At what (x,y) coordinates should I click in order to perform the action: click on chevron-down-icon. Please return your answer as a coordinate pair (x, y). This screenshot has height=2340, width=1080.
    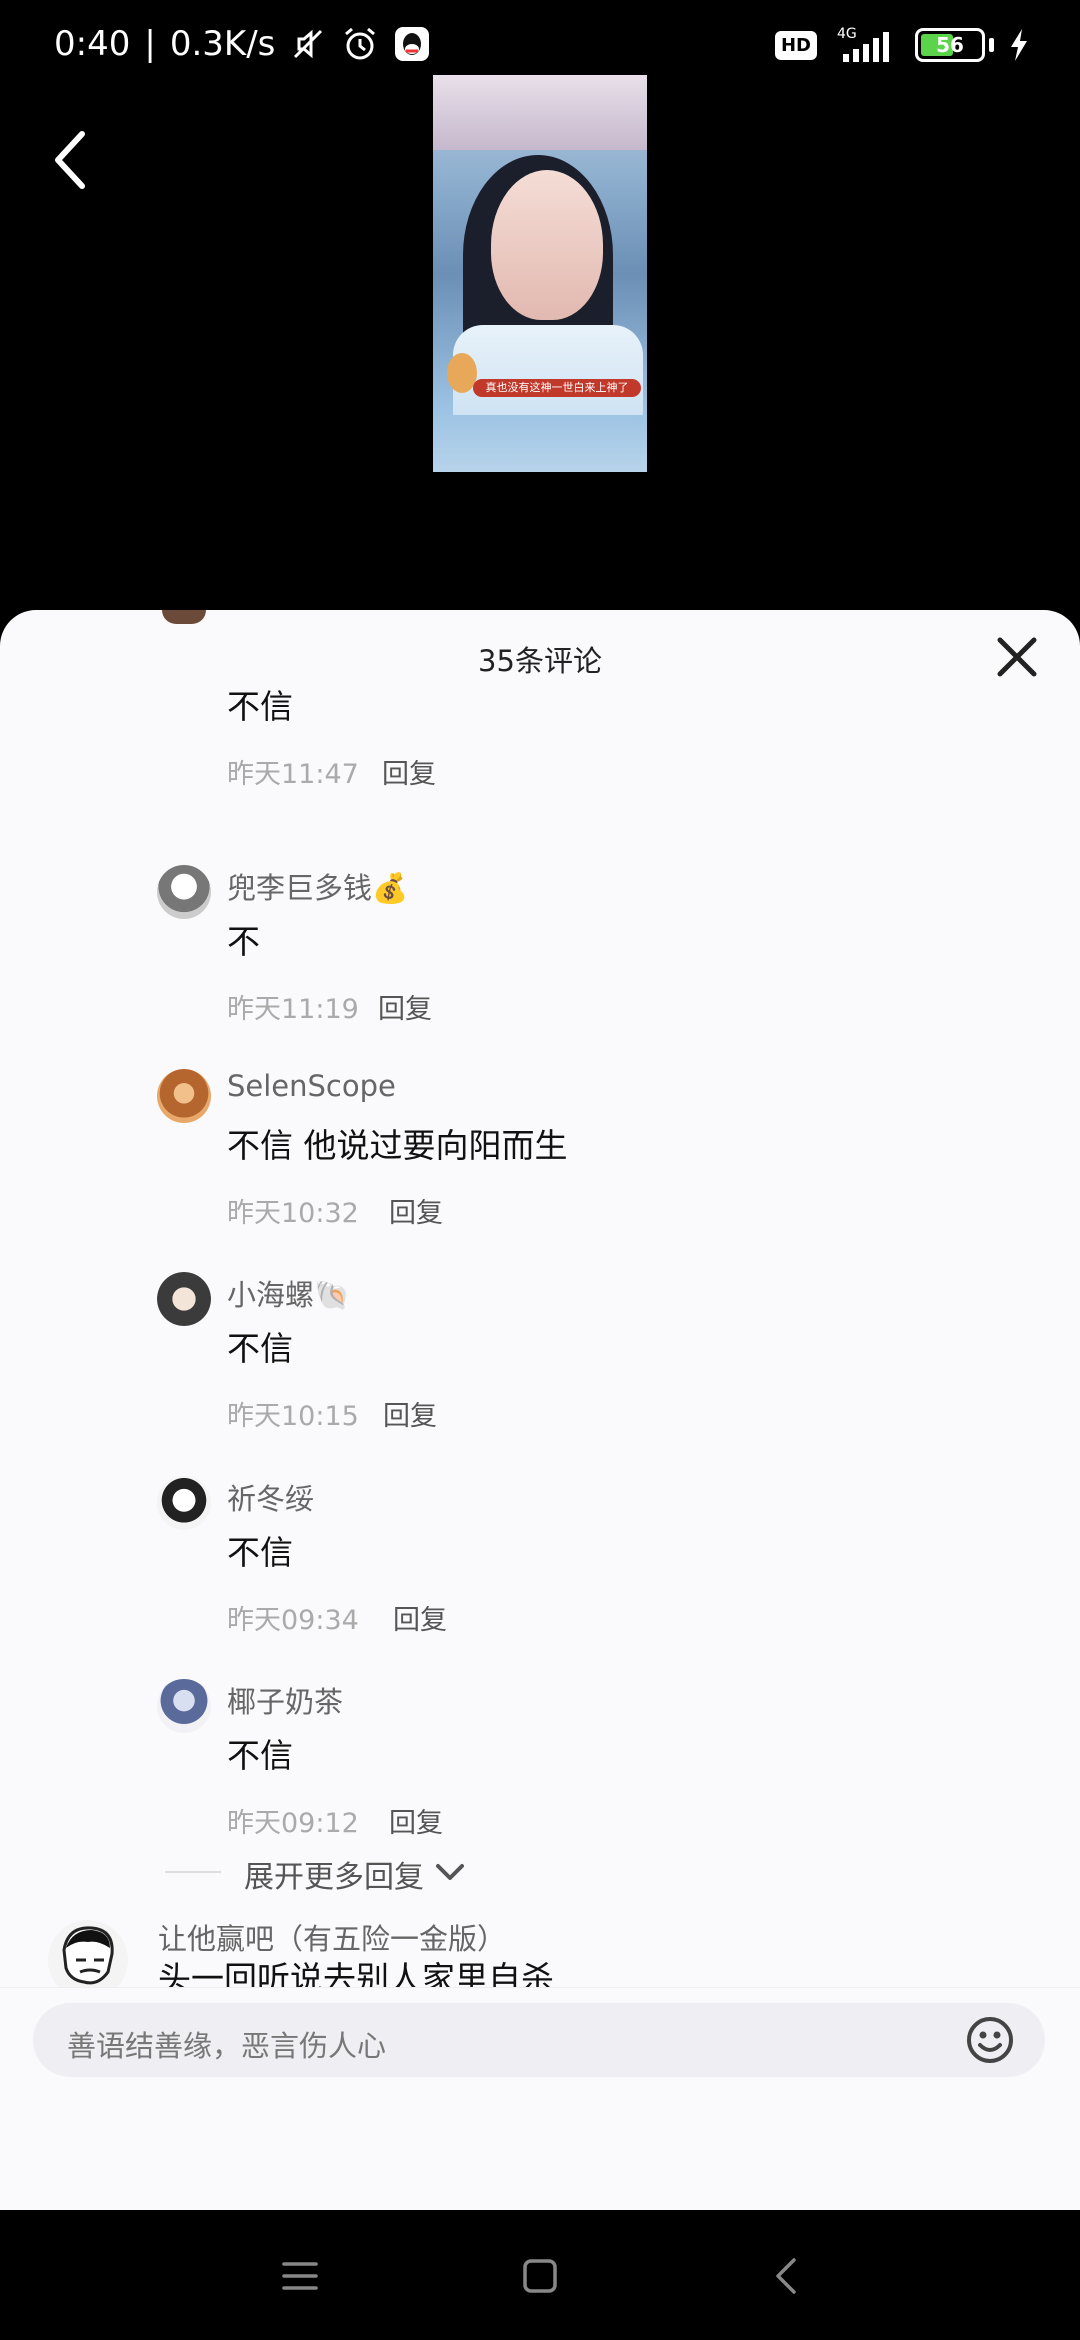
    Looking at the image, I should click on (450, 1872).